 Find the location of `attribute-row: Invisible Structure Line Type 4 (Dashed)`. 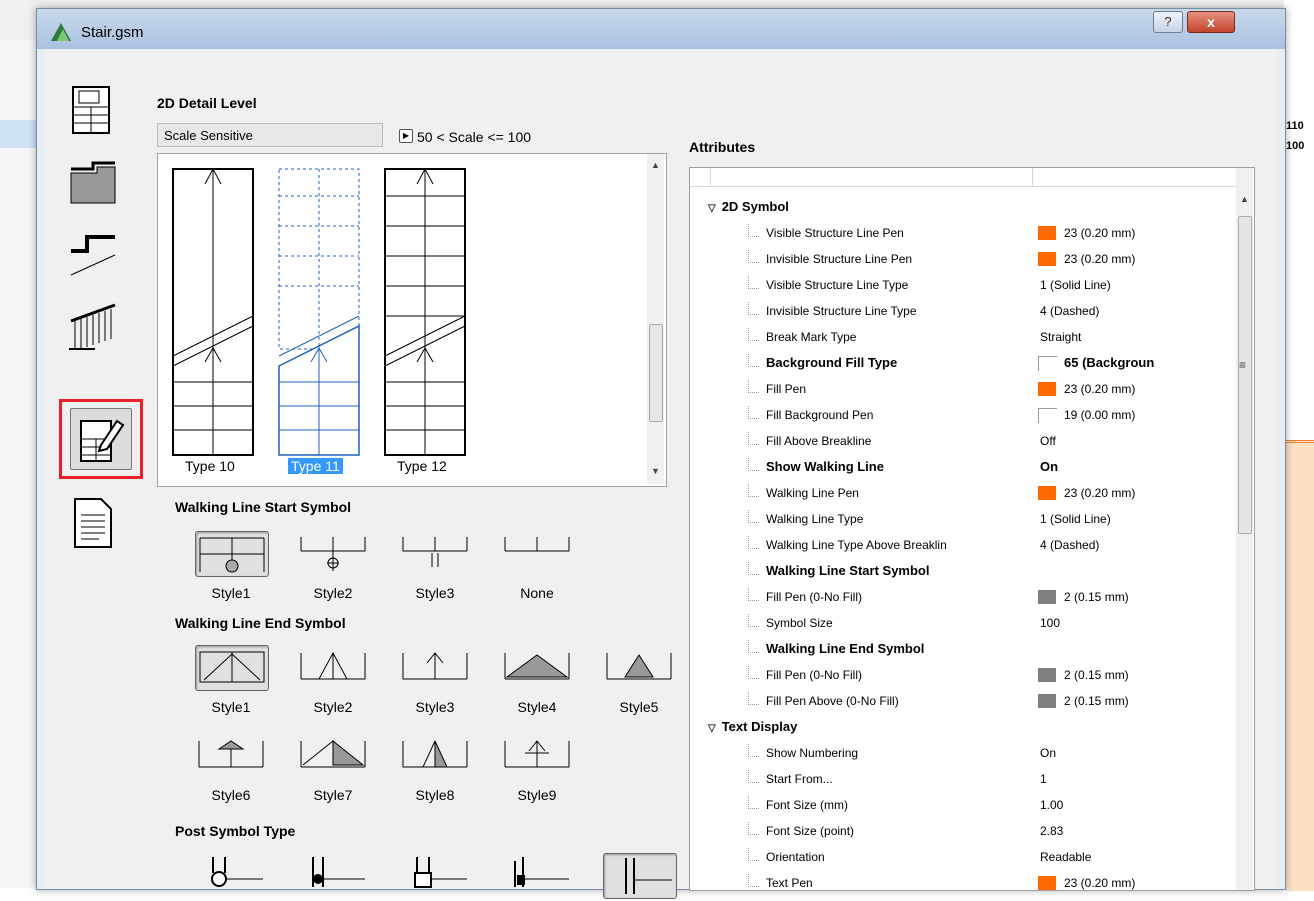

attribute-row: Invisible Structure Line Type 4 (Dashed) is located at coordinates (963, 311).